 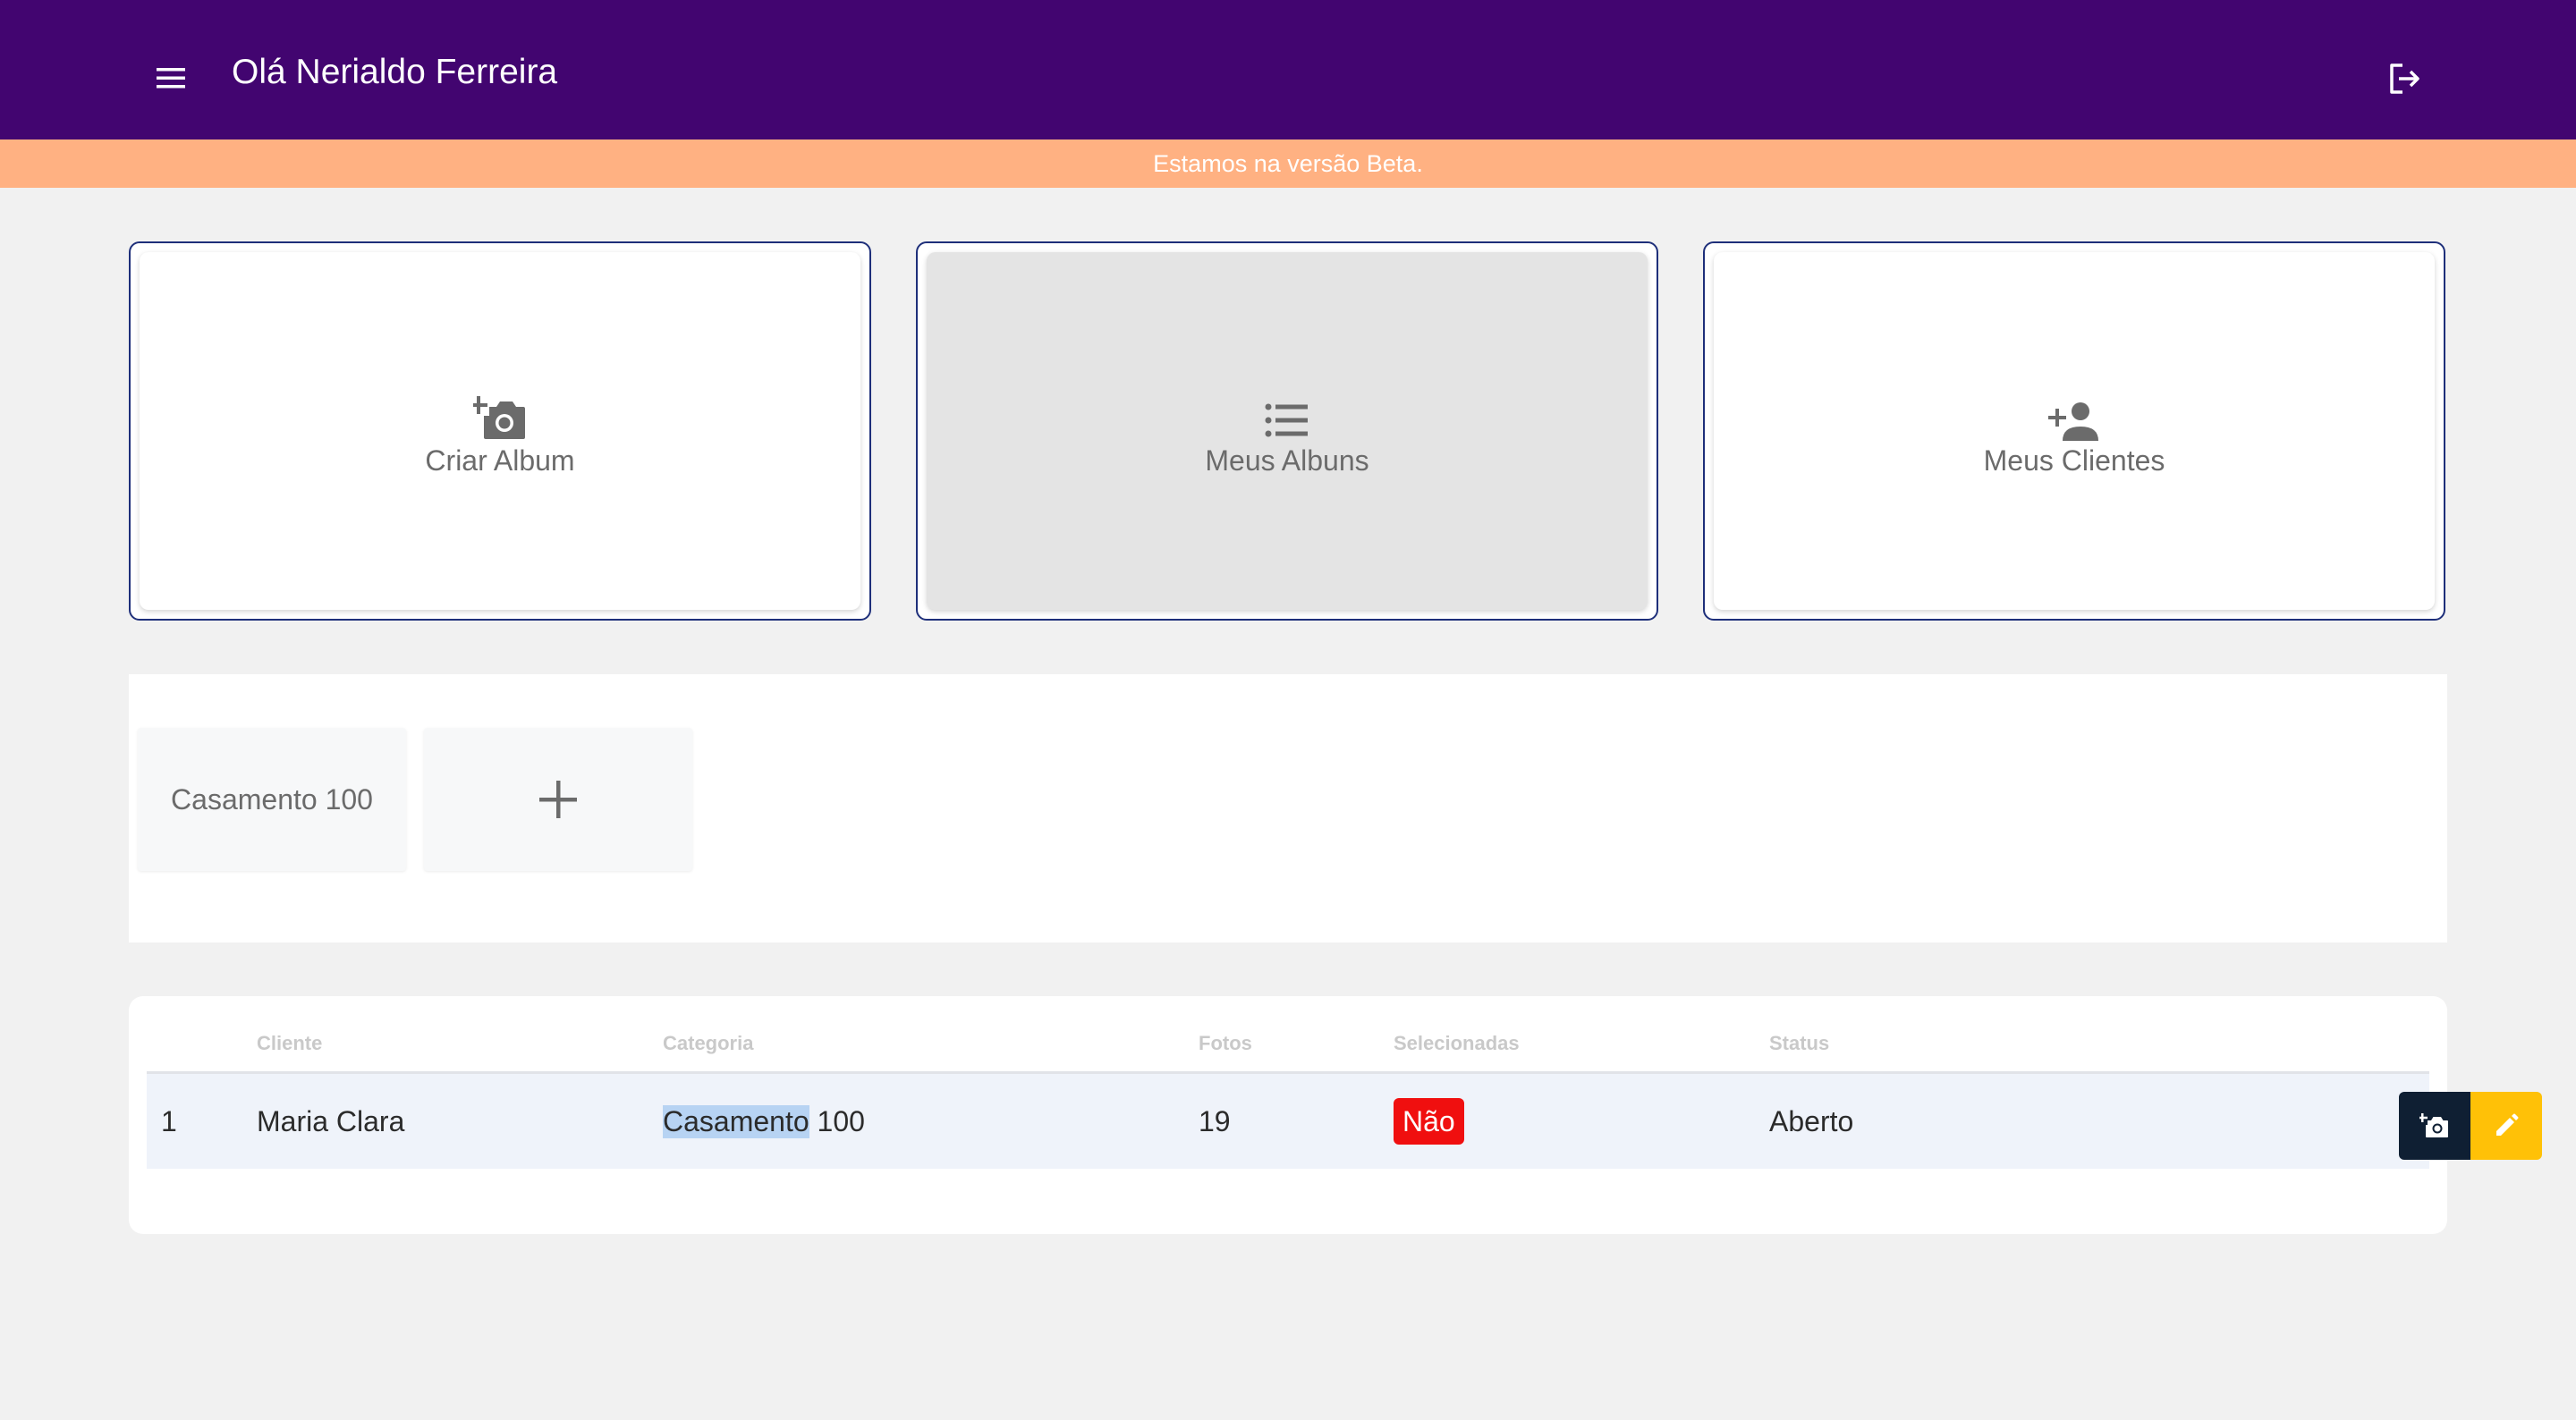 I want to click on row-categoria-rest: 100, so click(x=837, y=1120).